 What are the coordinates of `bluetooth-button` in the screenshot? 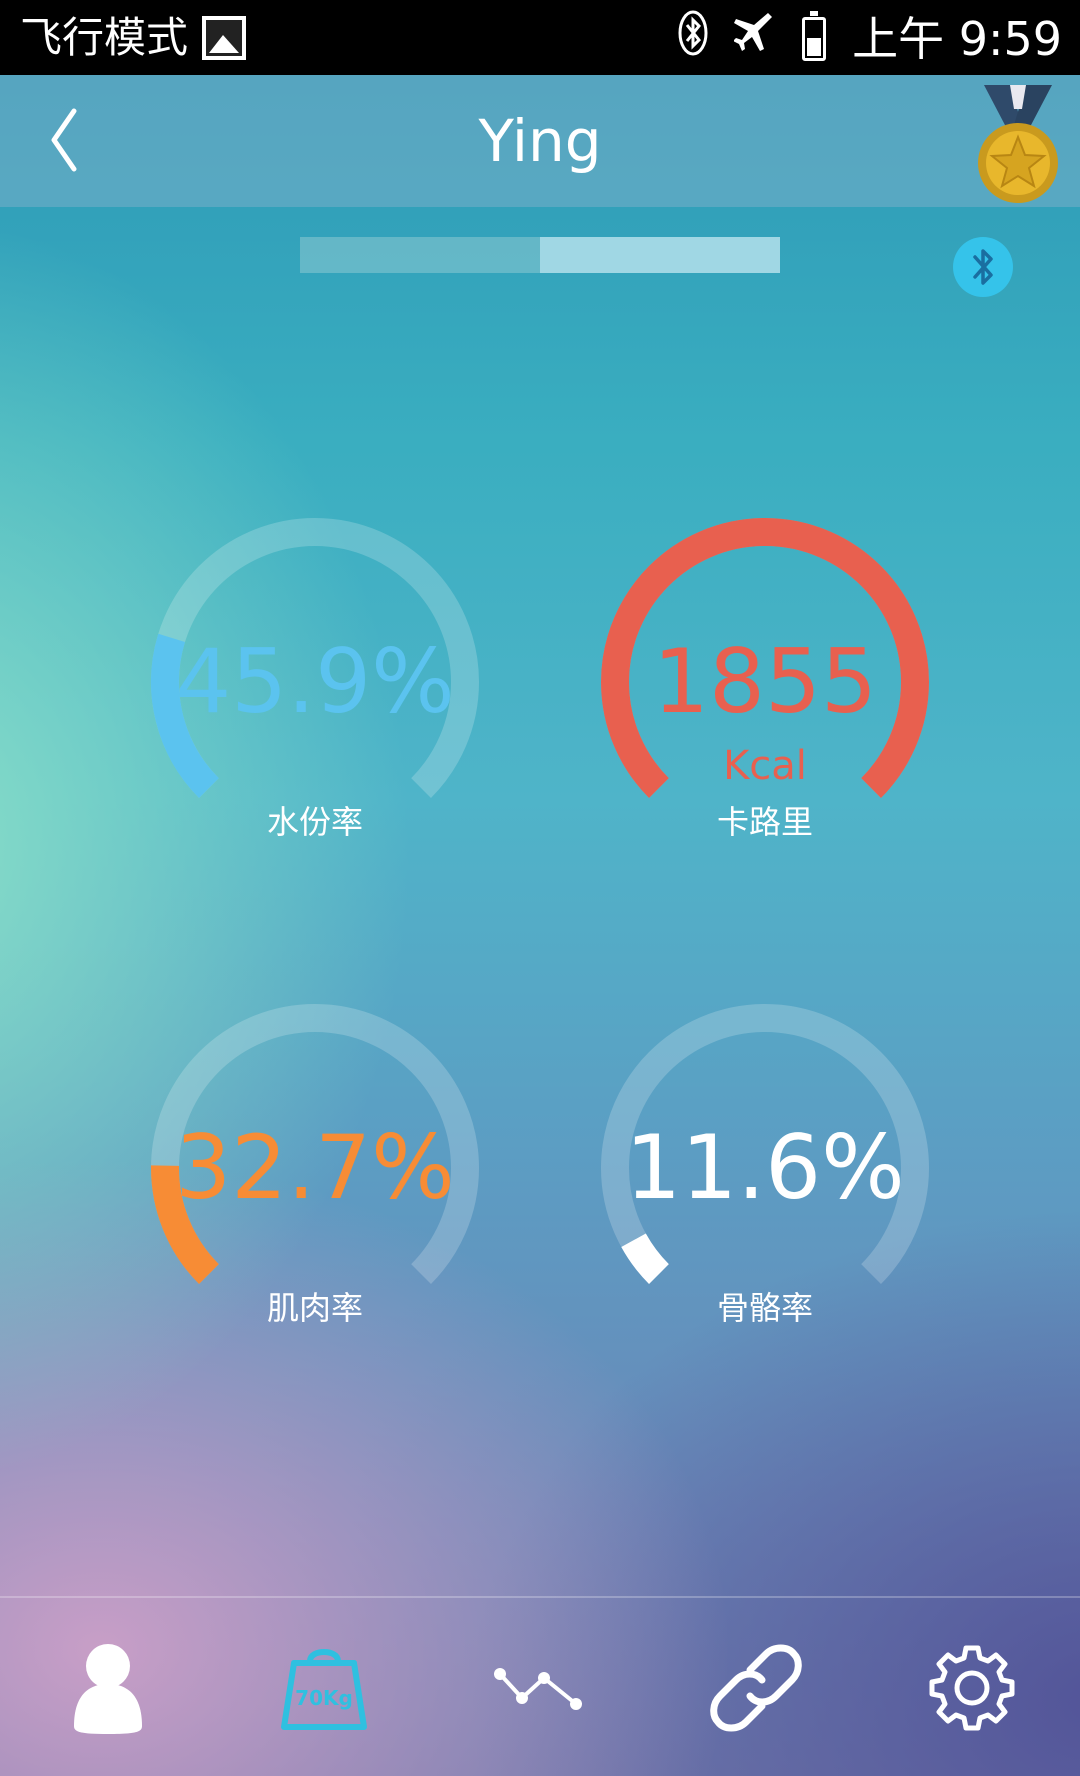 It's located at (983, 267).